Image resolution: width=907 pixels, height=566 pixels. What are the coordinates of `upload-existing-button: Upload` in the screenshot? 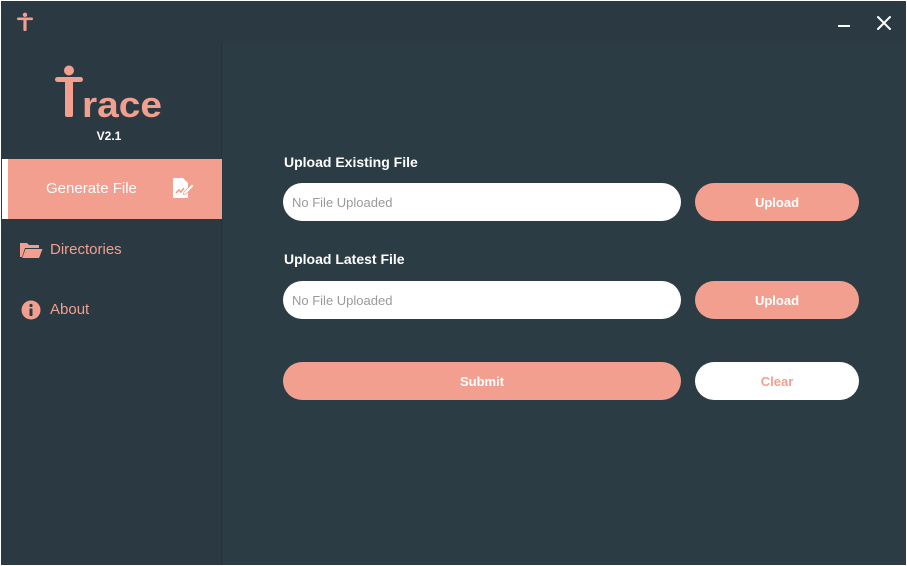 It's located at (777, 202).